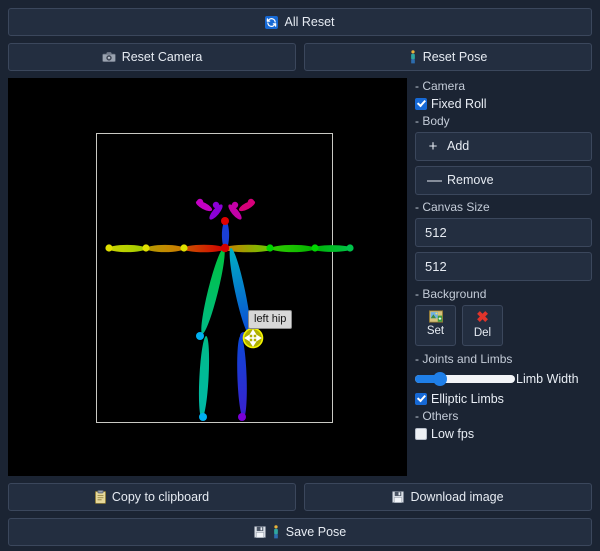 Image resolution: width=600 pixels, height=551 pixels. I want to click on reset-camera-label: Reset Camera, so click(162, 56).